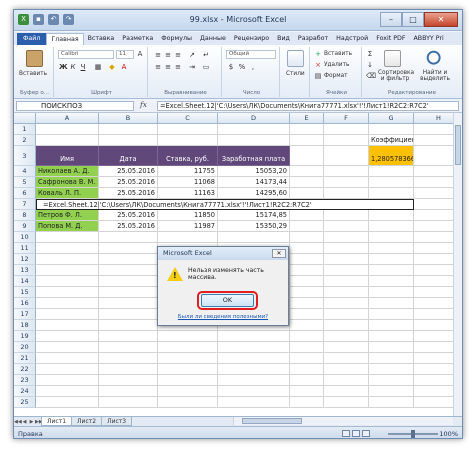  I want to click on table-header-cell: Ставка, руб., so click(188, 156).